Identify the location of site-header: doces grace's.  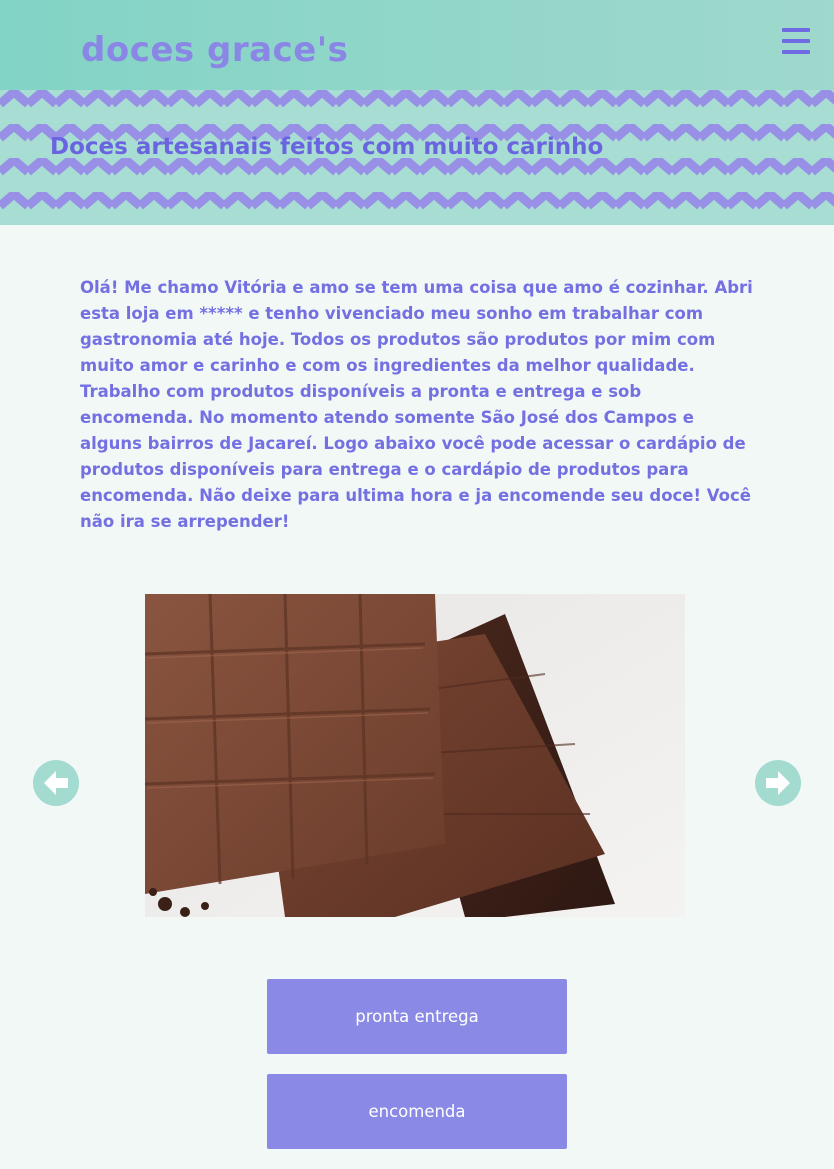
(417, 45).